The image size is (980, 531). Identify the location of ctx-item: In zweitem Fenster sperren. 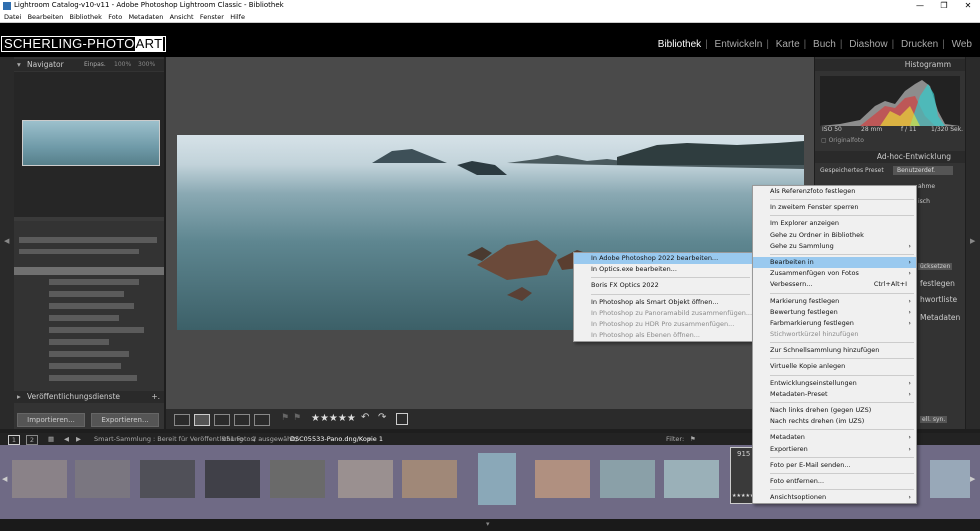
(834, 207).